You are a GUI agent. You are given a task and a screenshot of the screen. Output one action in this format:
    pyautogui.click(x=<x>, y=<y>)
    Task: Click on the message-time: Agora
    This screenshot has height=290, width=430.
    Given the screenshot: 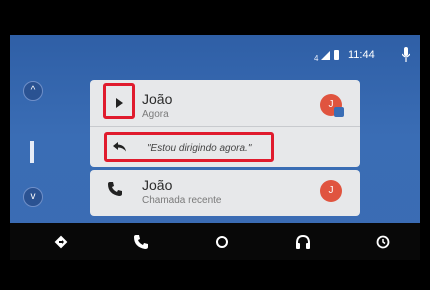 What is the action you would take?
    pyautogui.click(x=155, y=114)
    